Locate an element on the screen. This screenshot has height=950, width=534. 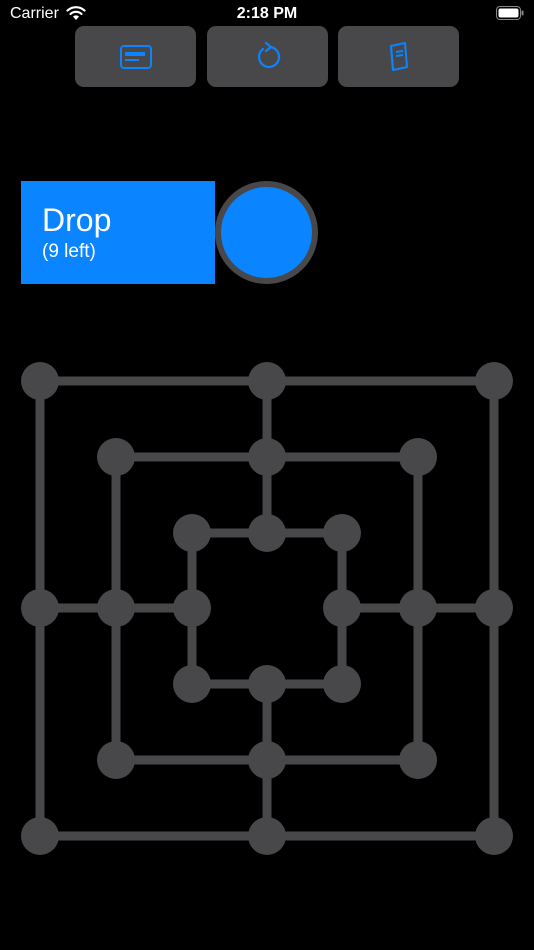
battery-icon is located at coordinates (510, 13).